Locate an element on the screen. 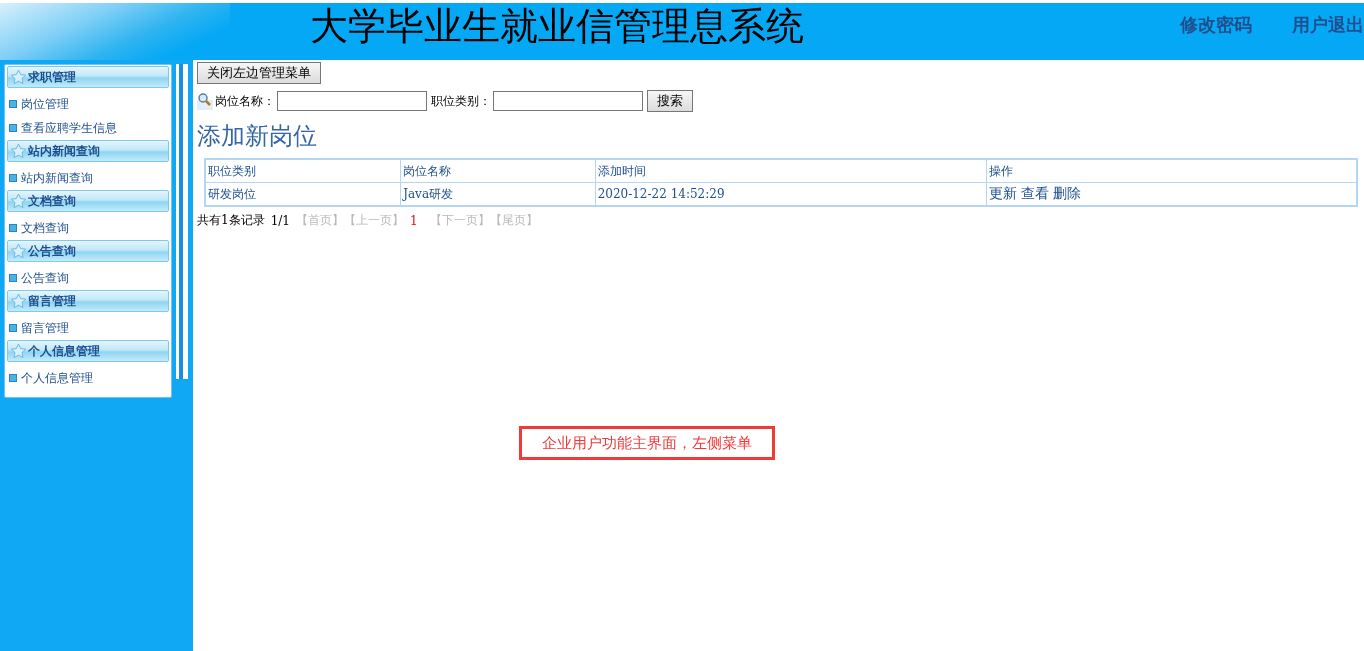 The image size is (1364, 651). column-header: 岗位名称 is located at coordinates (498, 171).